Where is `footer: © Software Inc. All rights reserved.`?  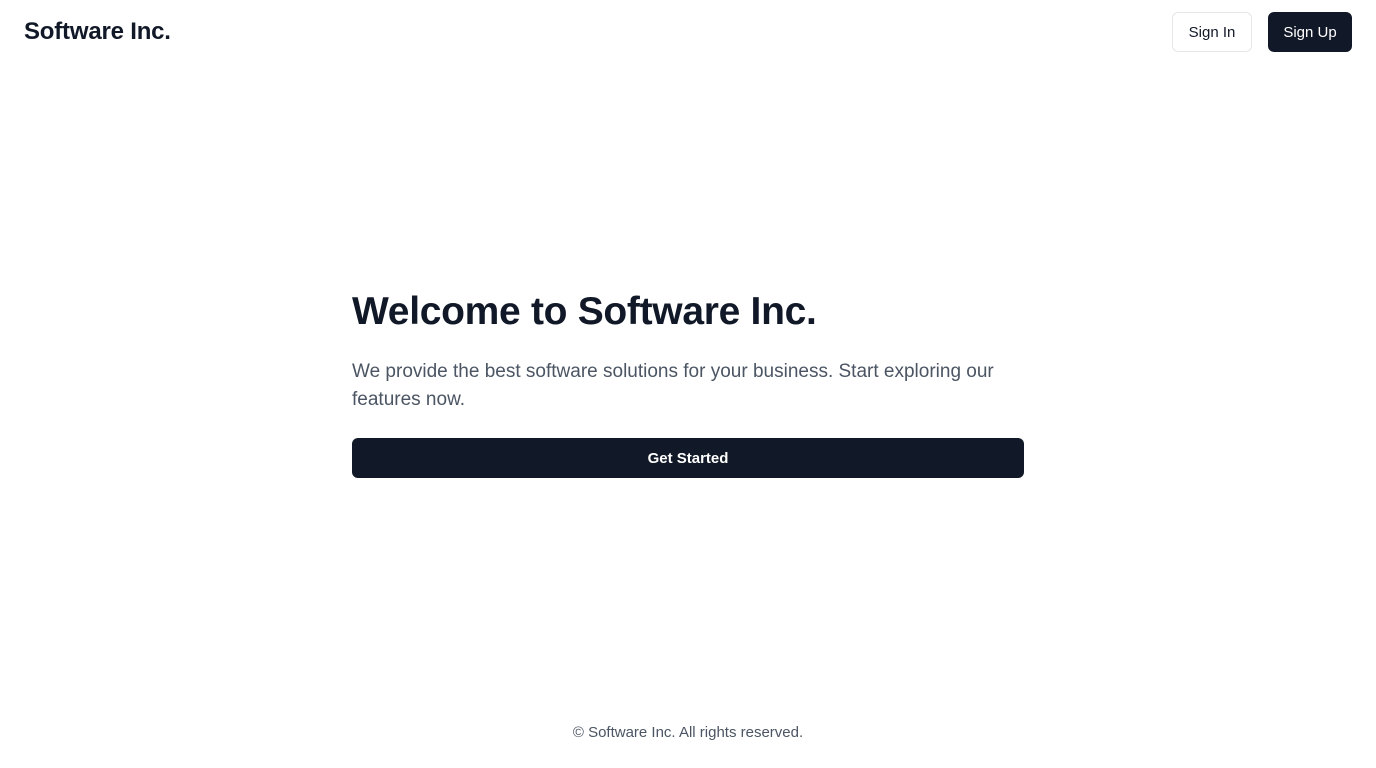 footer: © Software Inc. All rights reserved. is located at coordinates (688, 732).